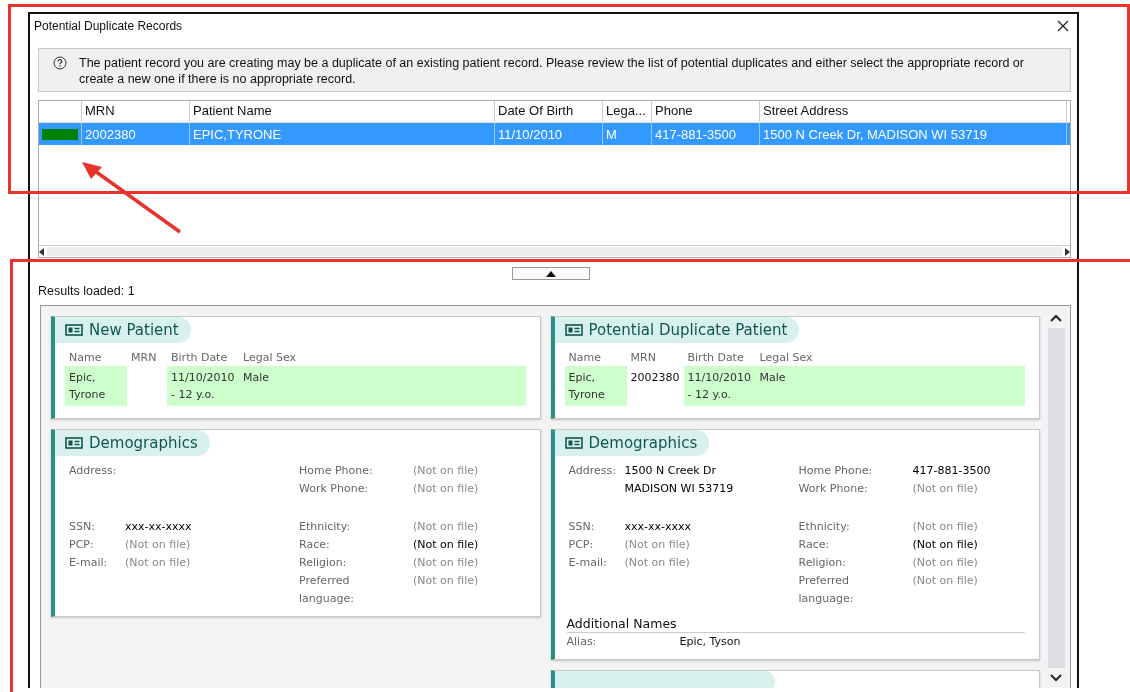 The image size is (1130, 692). Describe the element at coordinates (1056, 678) in the screenshot. I see `chevron-down-icon` at that location.